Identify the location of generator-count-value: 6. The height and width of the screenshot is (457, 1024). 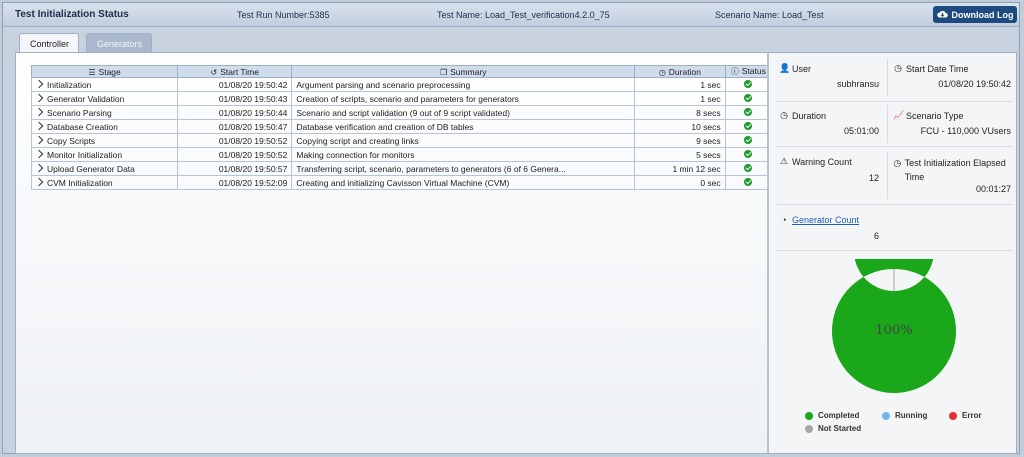
(876, 236).